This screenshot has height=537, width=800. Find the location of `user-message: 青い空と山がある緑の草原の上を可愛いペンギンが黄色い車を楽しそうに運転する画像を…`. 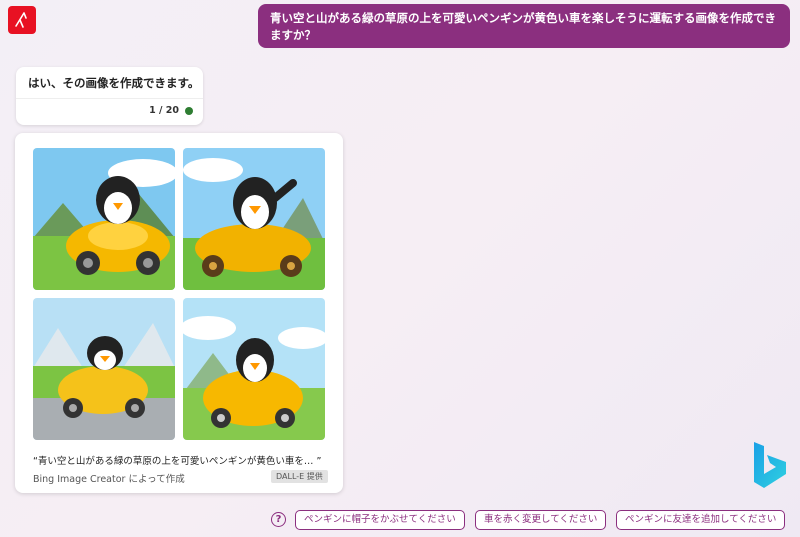

user-message: 青い空と山がある緑の草原の上を可愛いペンギンが黄色い車を楽しそうに運転する画像を… is located at coordinates (524, 26).